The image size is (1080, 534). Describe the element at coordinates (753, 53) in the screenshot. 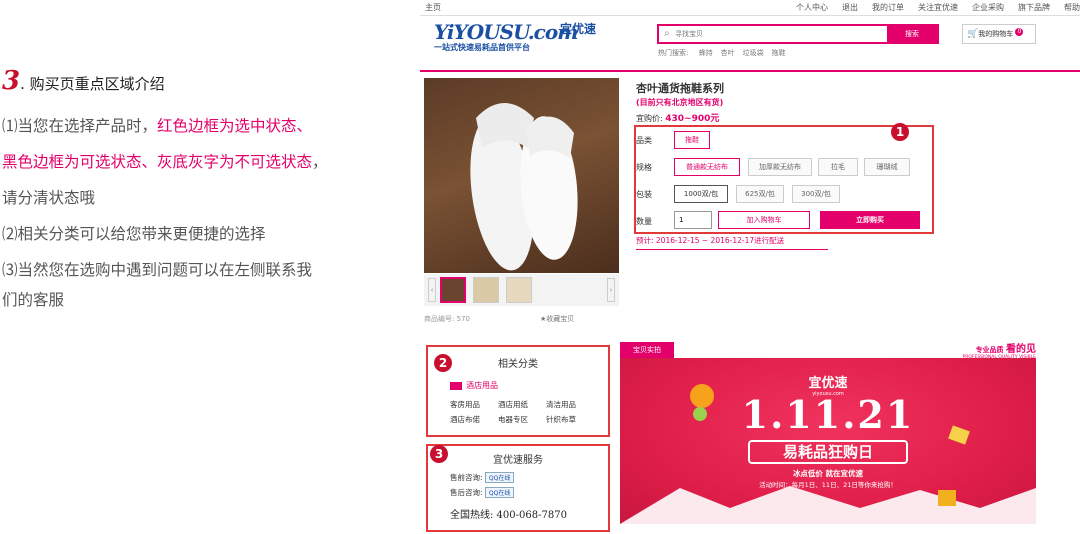

I see `hot-search-item-2: 垃圾袋` at that location.